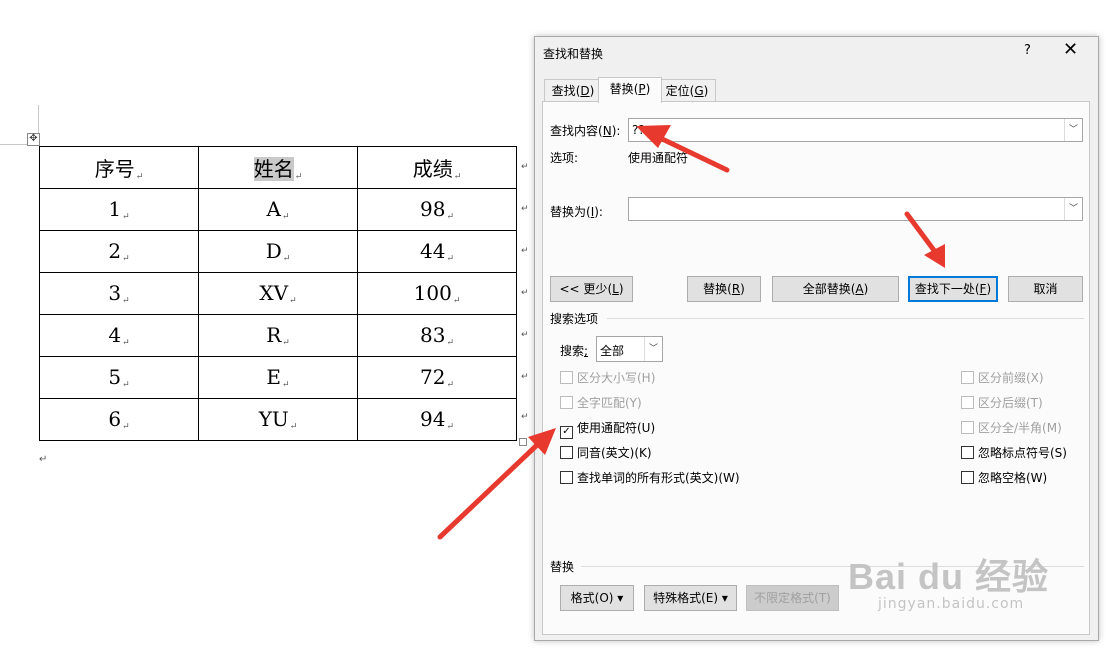 This screenshot has height=652, width=1106. I want to click on table-row: 5↵ E↵ 72↵, so click(278, 377).